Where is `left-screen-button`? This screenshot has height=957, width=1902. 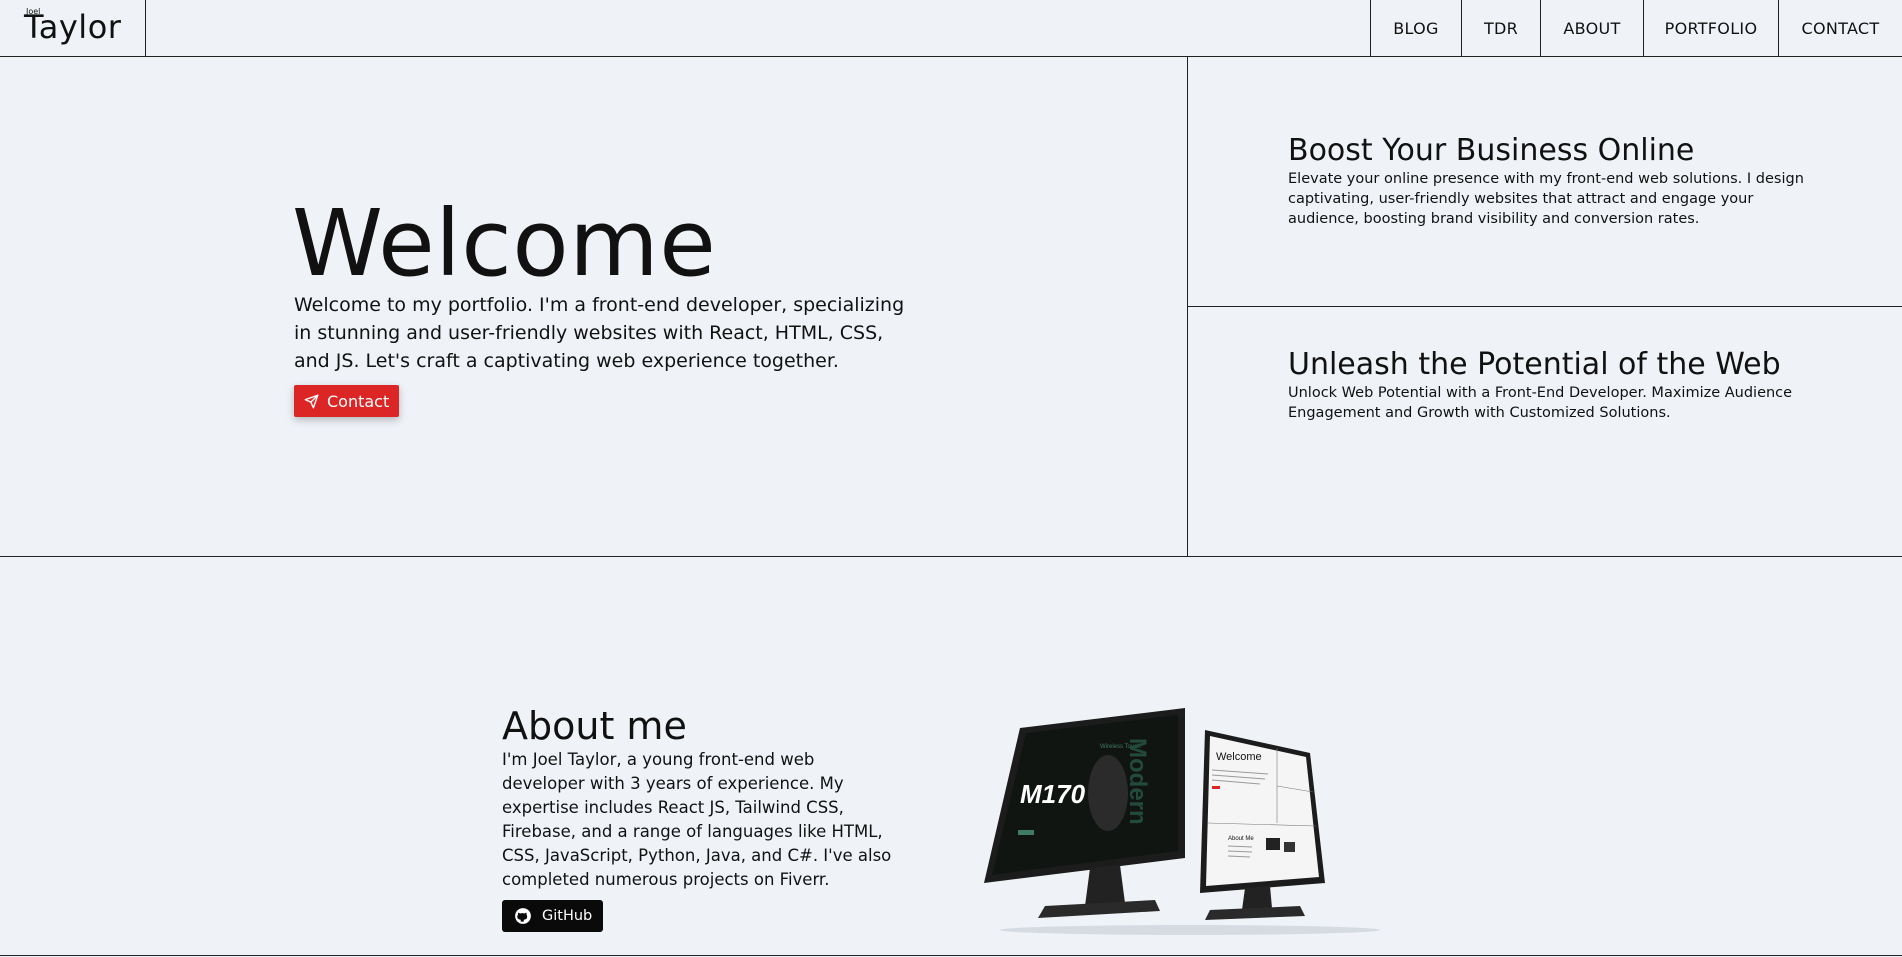 left-screen-button is located at coordinates (1026, 832).